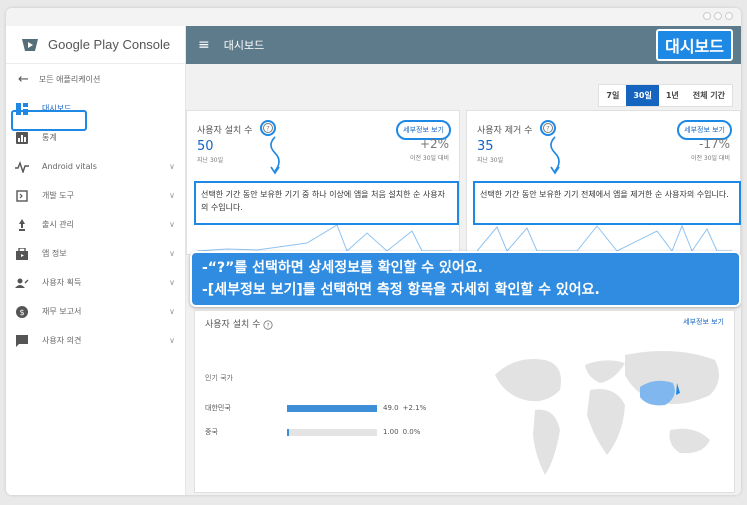  Describe the element at coordinates (58, 195) in the screenshot. I see `sidebar-item-label: 개발 도구` at that location.